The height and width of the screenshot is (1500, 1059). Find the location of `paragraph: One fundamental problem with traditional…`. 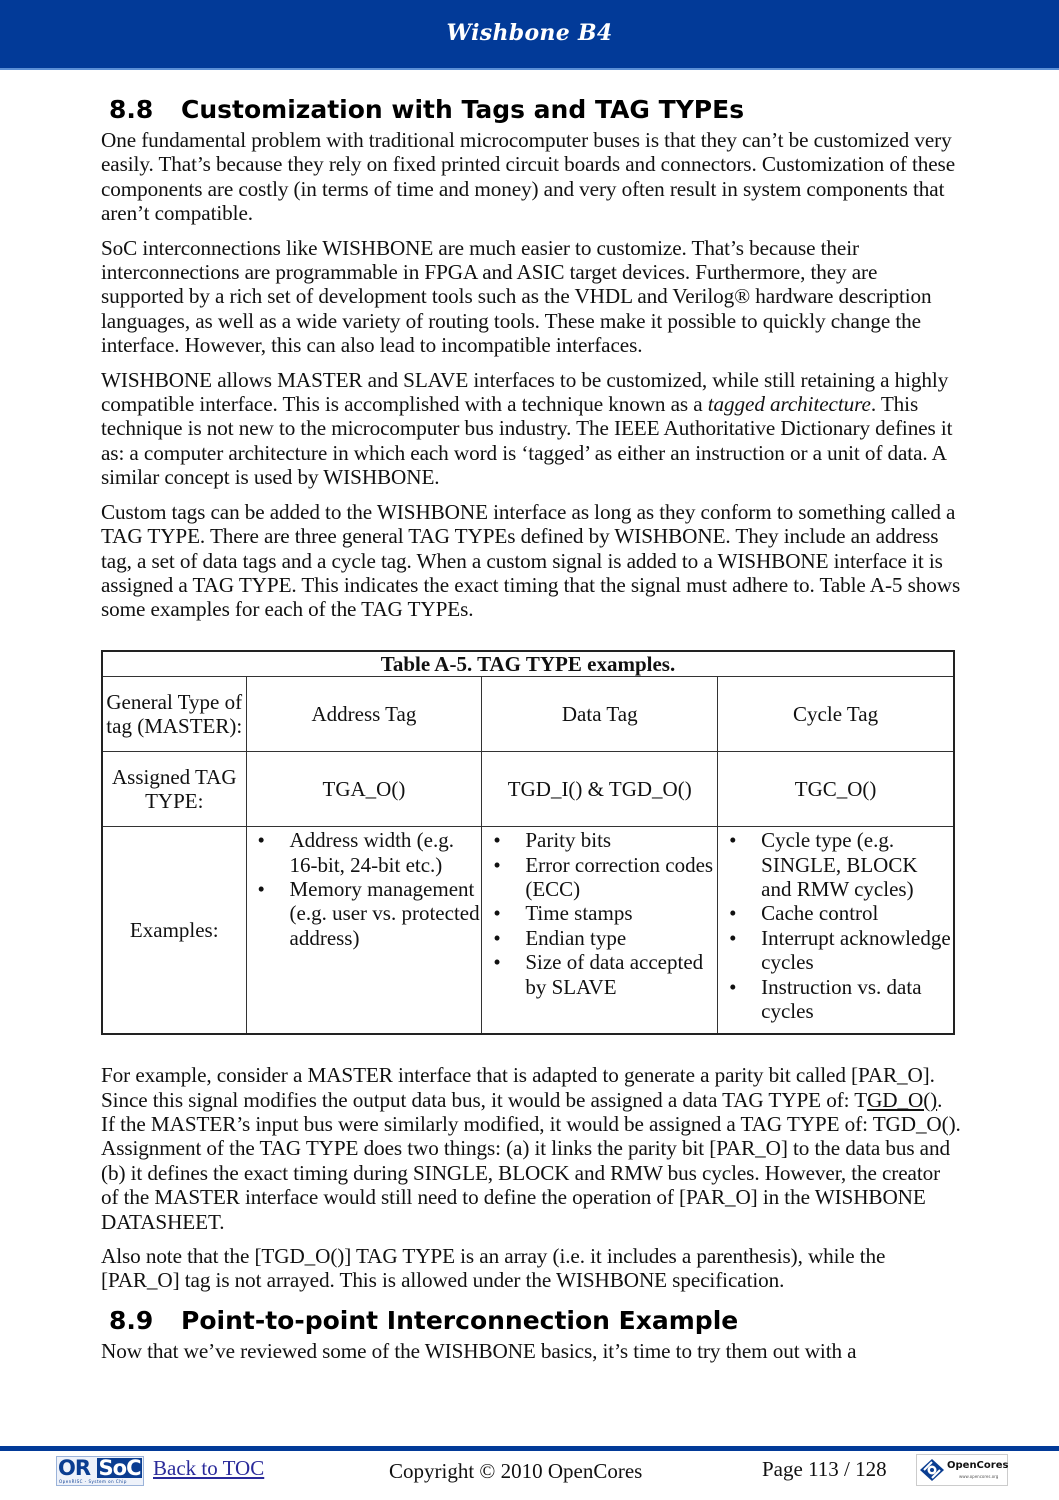

paragraph: One fundamental problem with traditional… is located at coordinates (528, 177).